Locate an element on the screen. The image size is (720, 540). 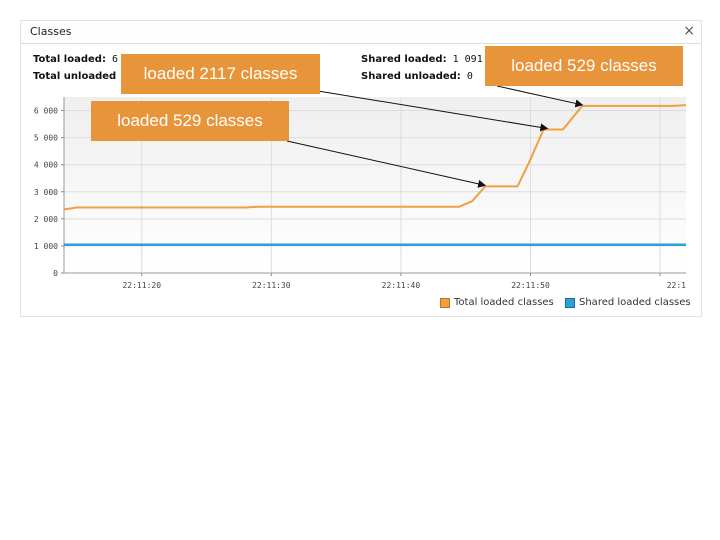
y-tick-label: 2 000 is located at coordinates (46, 219).